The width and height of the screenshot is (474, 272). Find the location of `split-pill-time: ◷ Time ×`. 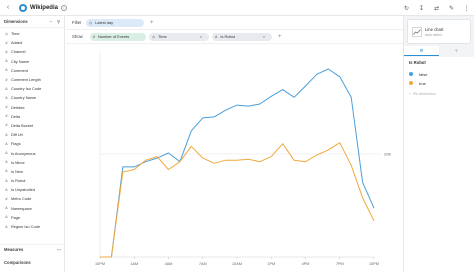

split-pill-time: ◷ Time × is located at coordinates (179, 36).